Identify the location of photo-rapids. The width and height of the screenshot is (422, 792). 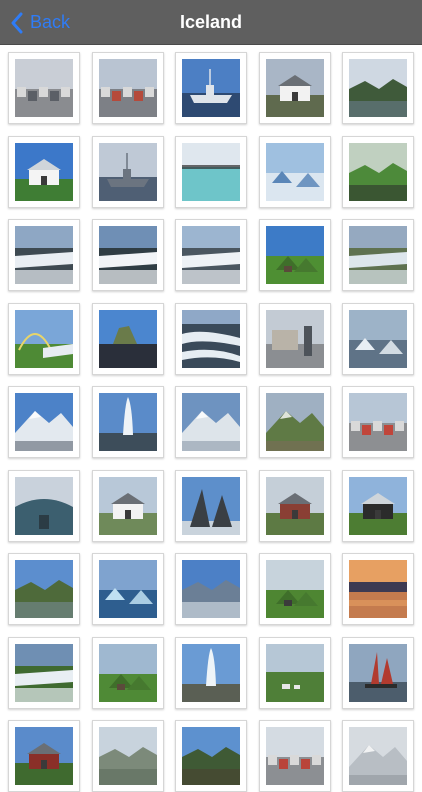
(211, 338).